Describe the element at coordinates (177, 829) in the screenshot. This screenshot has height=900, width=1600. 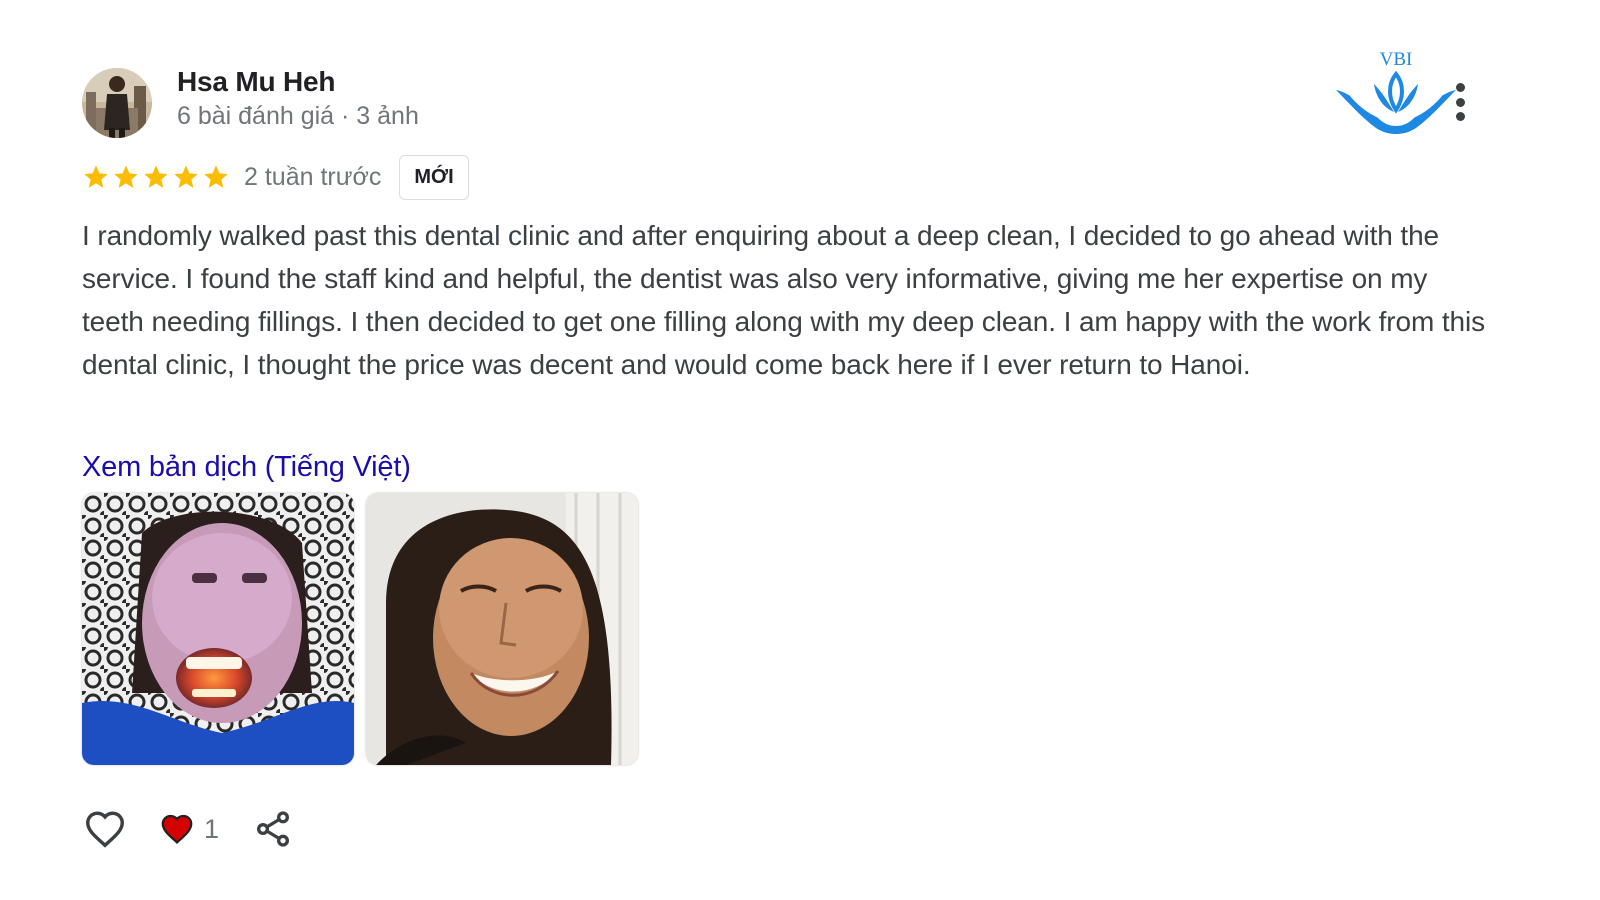
I see `heart-filled-icon` at that location.